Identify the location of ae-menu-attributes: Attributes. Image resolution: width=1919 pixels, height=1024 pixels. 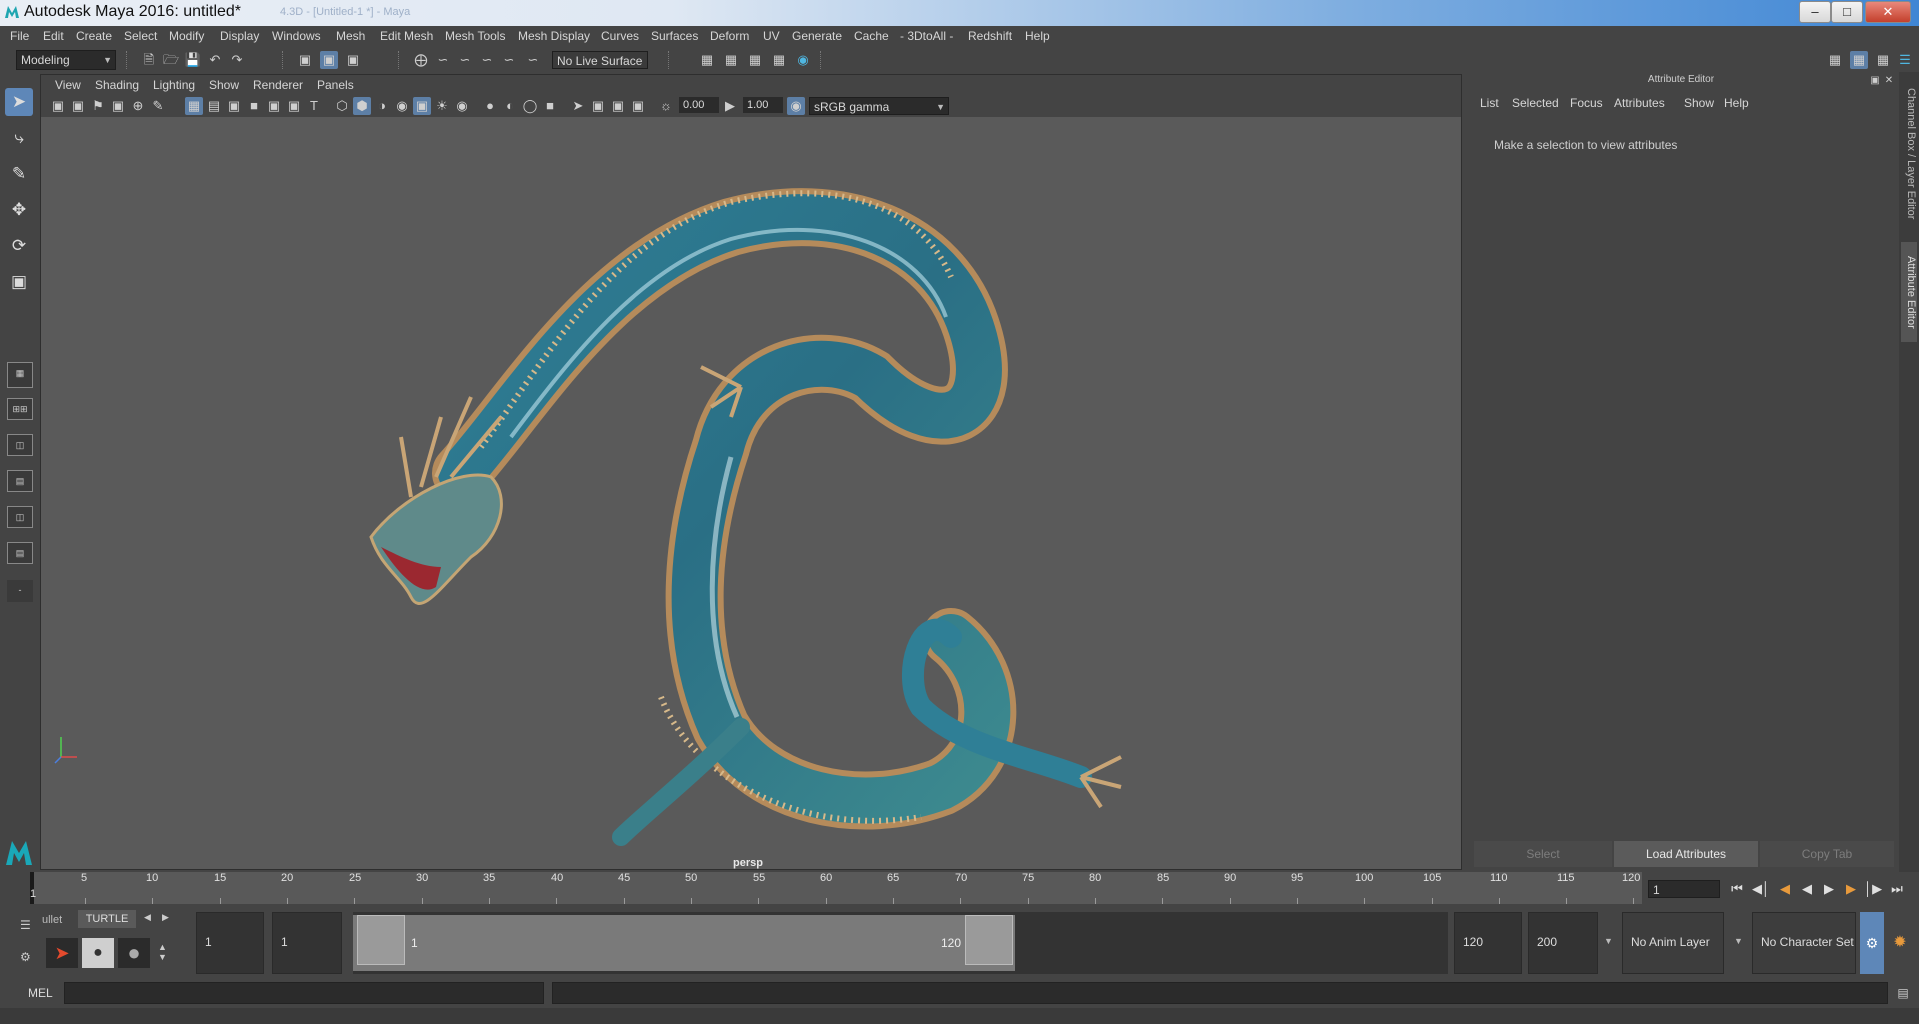
(1639, 103).